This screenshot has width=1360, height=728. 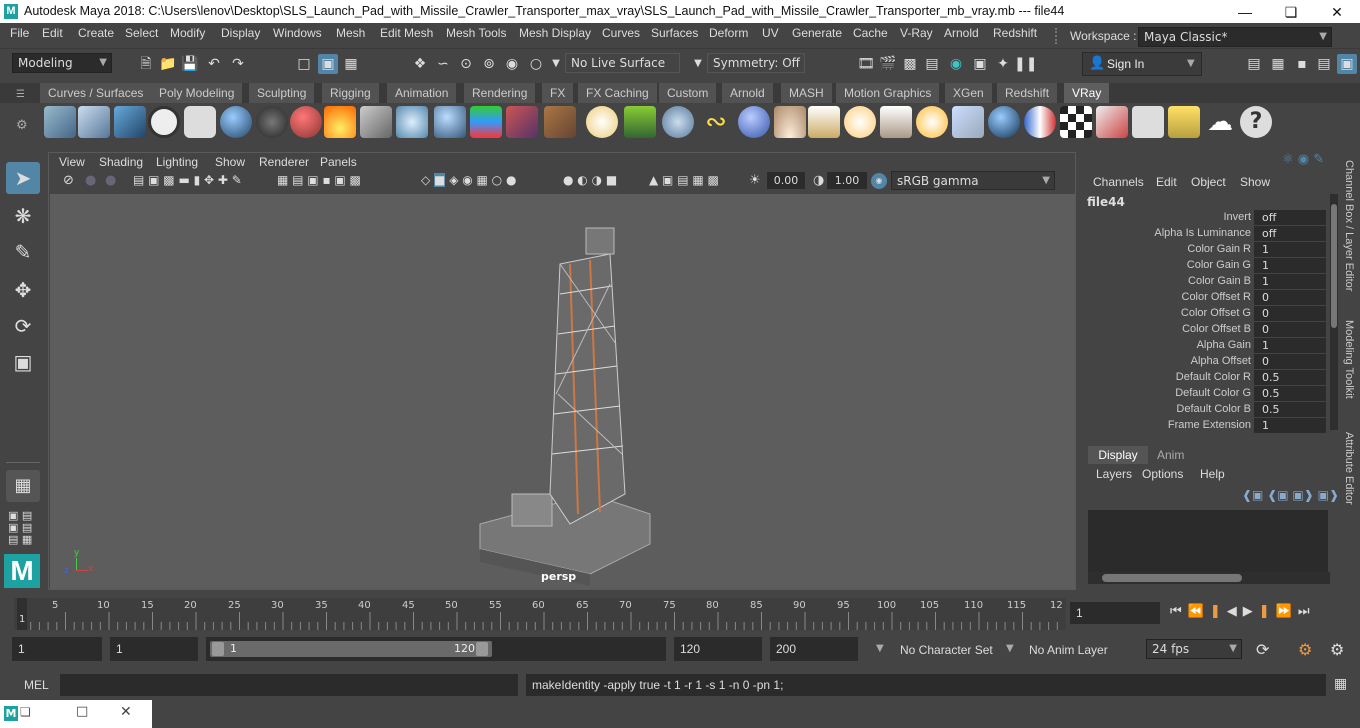 I want to click on current-frame-field: 1, so click(x=1115, y=613).